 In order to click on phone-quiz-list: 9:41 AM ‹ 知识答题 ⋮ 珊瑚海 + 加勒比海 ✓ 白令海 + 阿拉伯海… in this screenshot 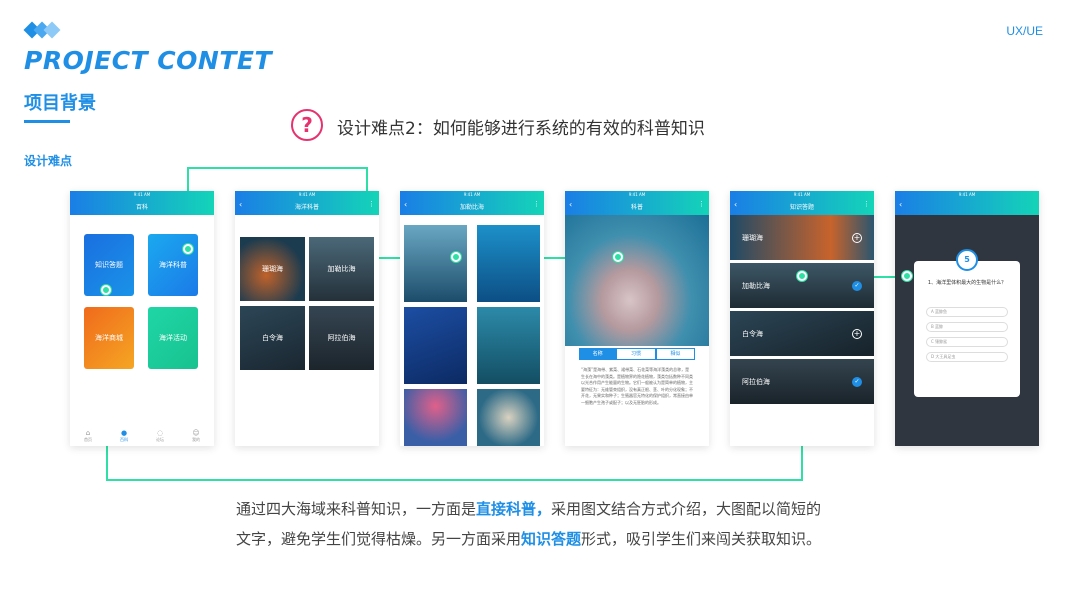, I will do `click(802, 318)`.